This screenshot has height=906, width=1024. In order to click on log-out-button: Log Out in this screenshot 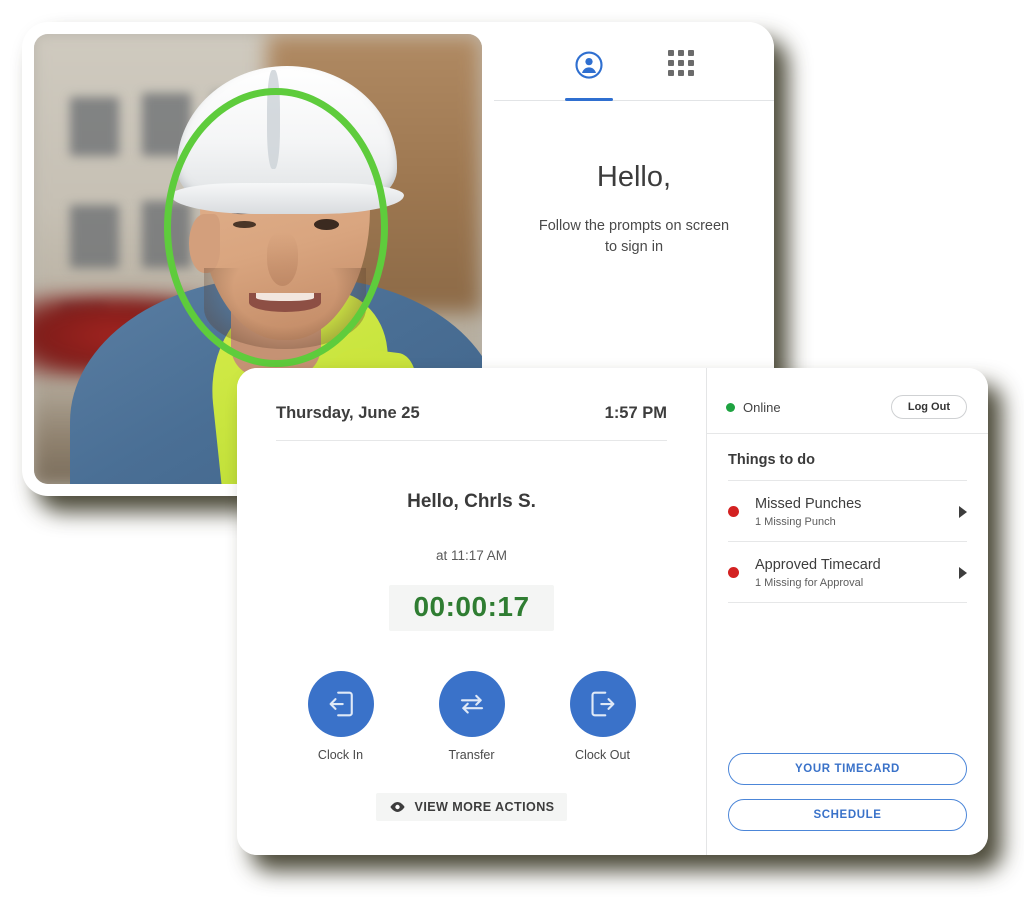, I will do `click(928, 407)`.